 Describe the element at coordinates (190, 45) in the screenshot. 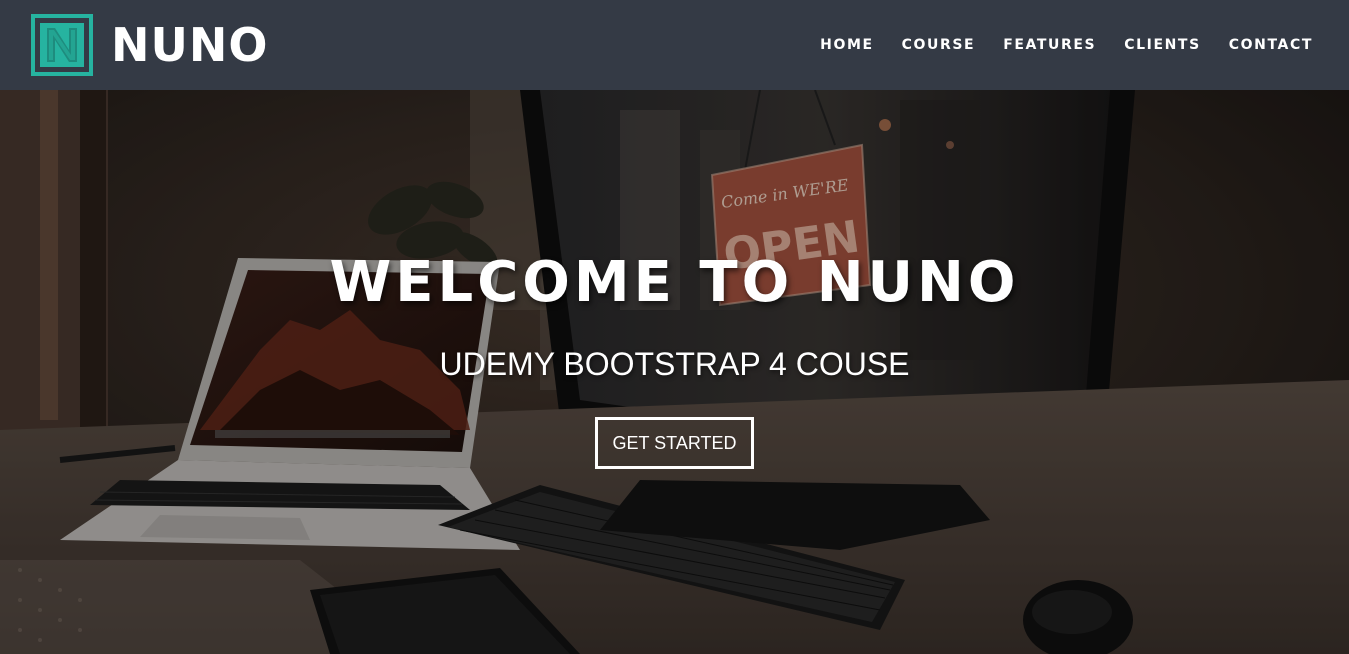

I see `brand-name: NUNO` at that location.